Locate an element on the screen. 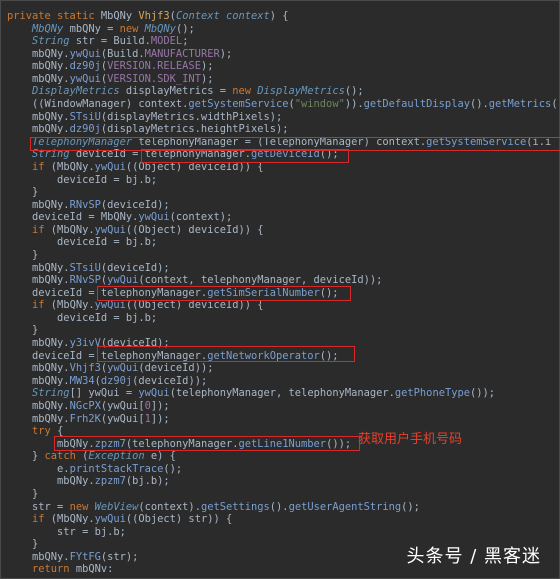 The image size is (560, 579). code-token: (context, telephonyManager, deviceId)); is located at coordinates (260, 280).